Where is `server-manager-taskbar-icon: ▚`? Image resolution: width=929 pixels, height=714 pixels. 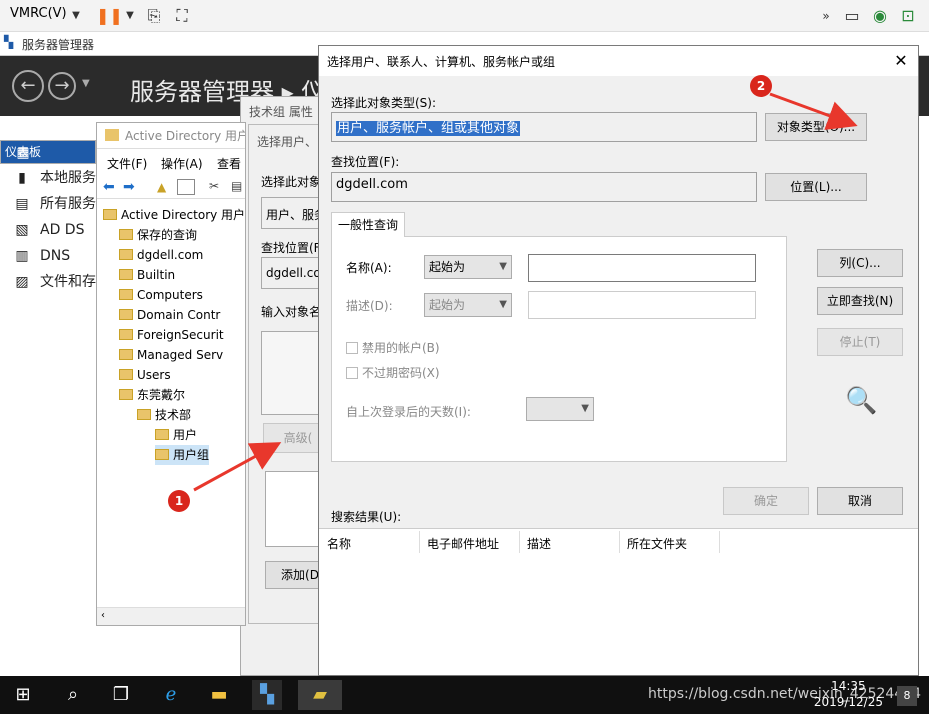
server-manager-taskbar-icon: ▚ is located at coordinates (267, 695).